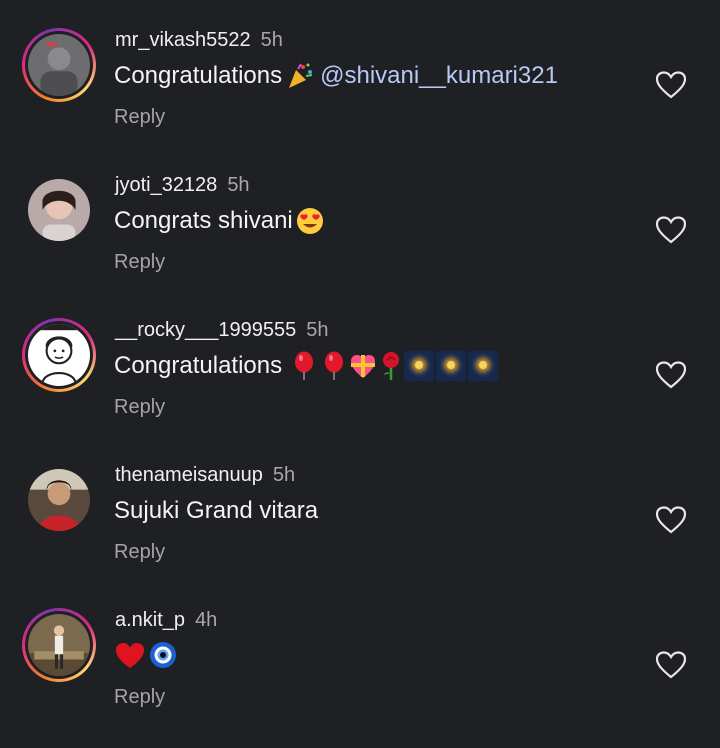 This screenshot has height=748, width=720. Describe the element at coordinates (189, 475) in the screenshot. I see `username: thenameisanuup` at that location.